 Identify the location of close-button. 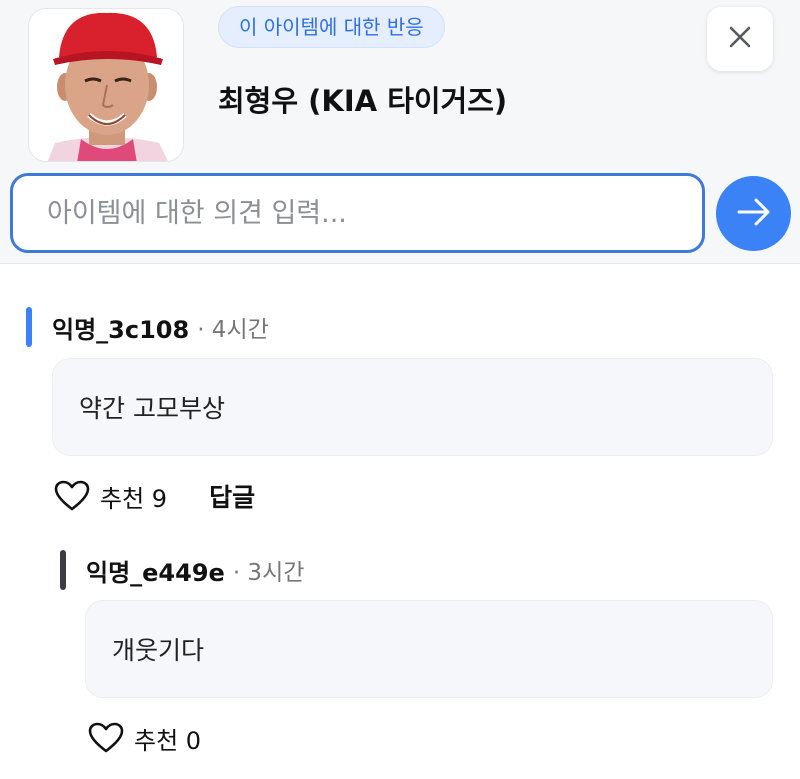
(740, 39).